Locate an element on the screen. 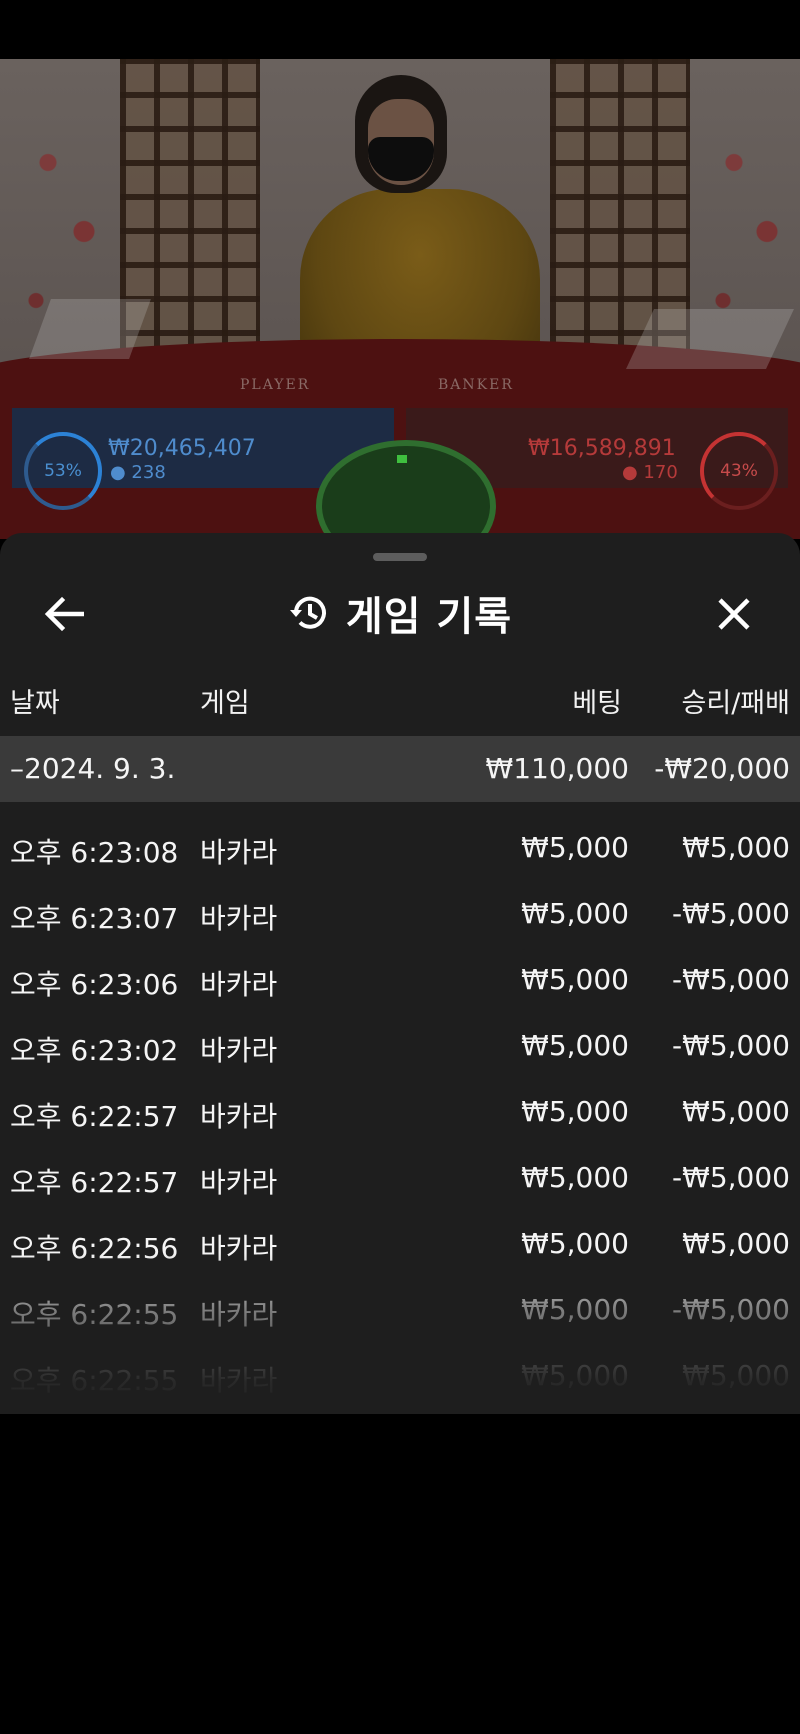 This screenshot has width=800, height=1734. date-group-row: –2024. 9. 3. ₩110,000 -₩20,000 is located at coordinates (400, 769).